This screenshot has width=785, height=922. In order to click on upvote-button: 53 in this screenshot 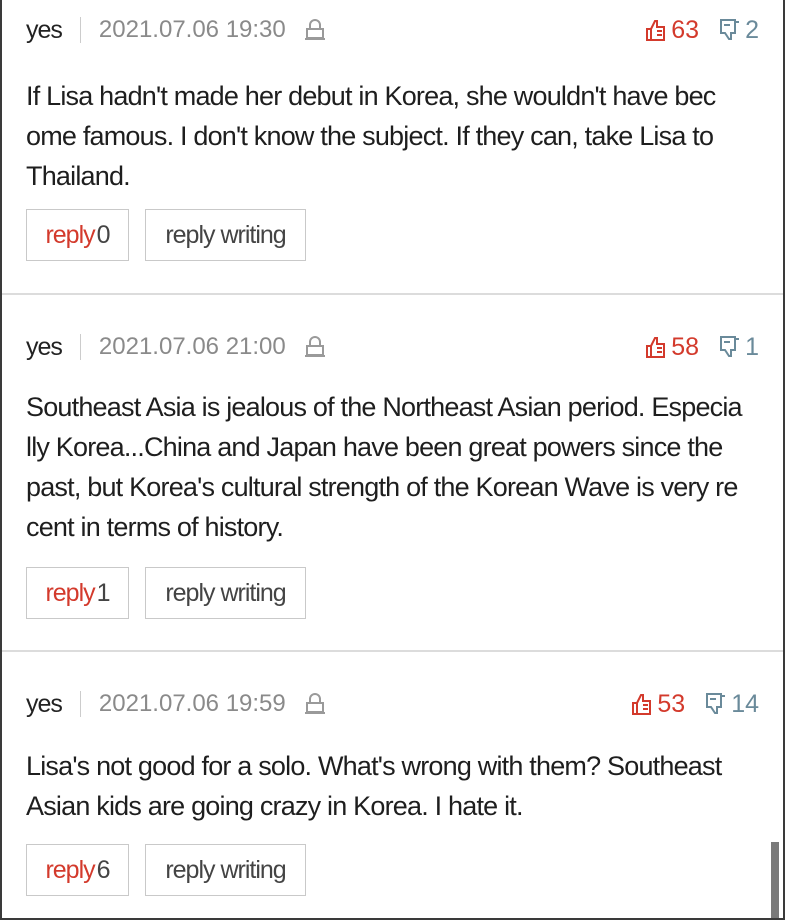, I will do `click(658, 704)`.